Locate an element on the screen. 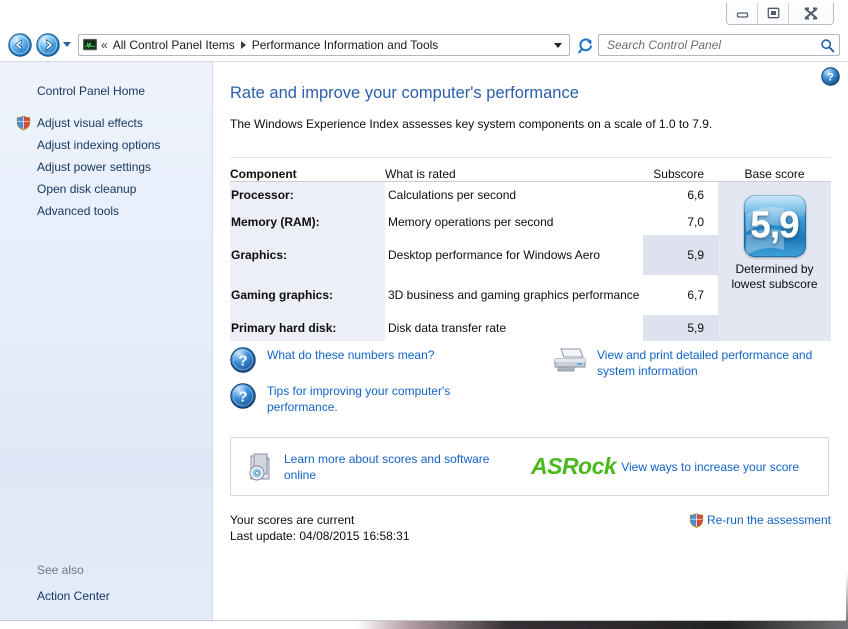  search-input is located at coordinates (713, 45).